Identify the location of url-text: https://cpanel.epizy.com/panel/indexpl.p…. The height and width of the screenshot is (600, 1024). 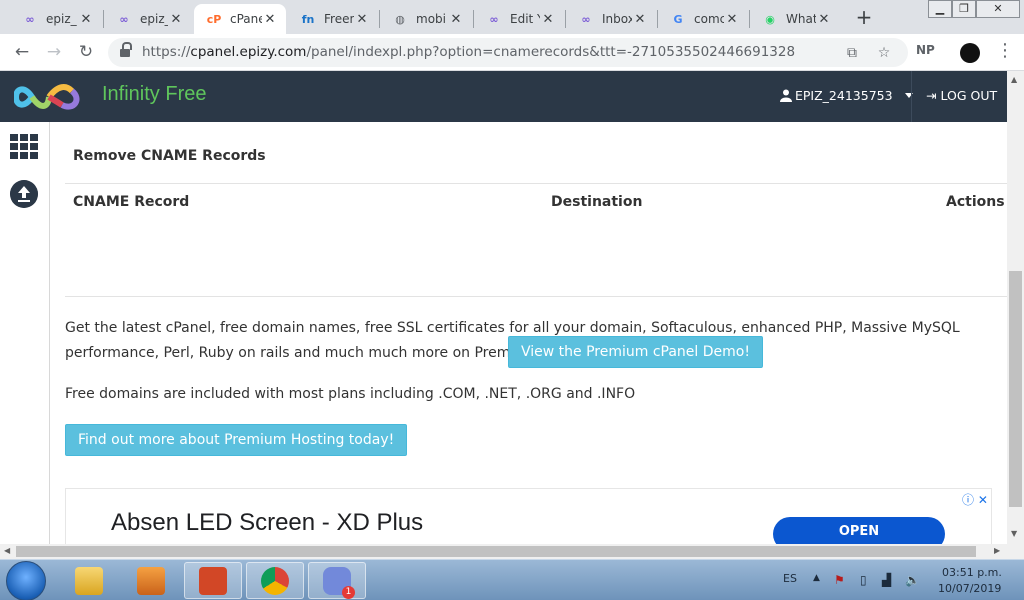
(468, 52).